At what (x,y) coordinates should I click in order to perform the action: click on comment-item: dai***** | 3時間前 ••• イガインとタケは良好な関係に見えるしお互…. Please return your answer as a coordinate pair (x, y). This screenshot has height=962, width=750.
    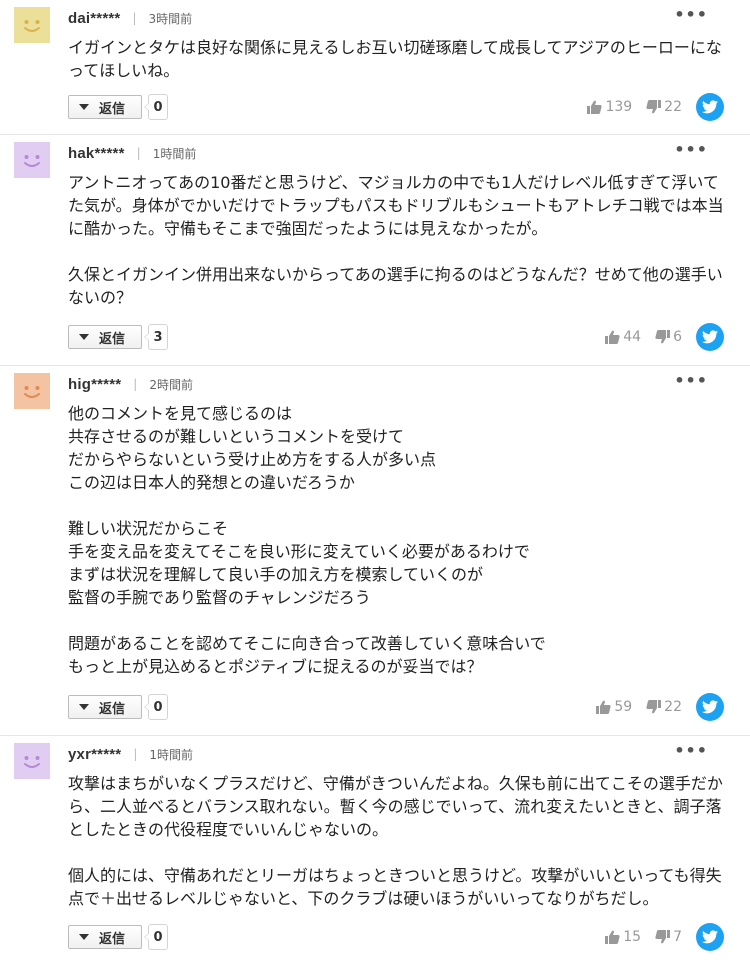
    Looking at the image, I should click on (375, 67).